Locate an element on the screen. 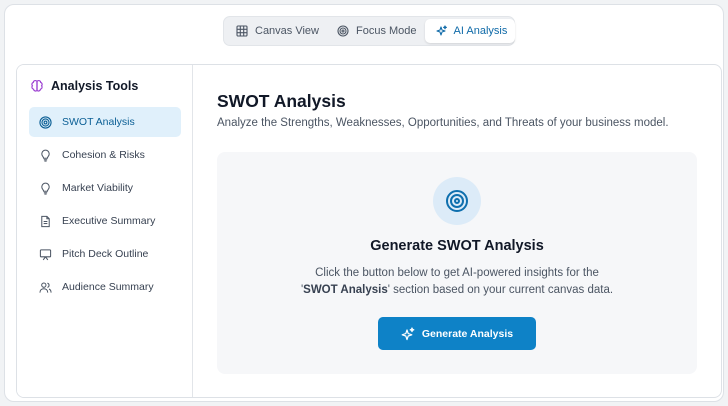 The image size is (728, 406). tab-canvas-view: Canvas View is located at coordinates (276, 31).